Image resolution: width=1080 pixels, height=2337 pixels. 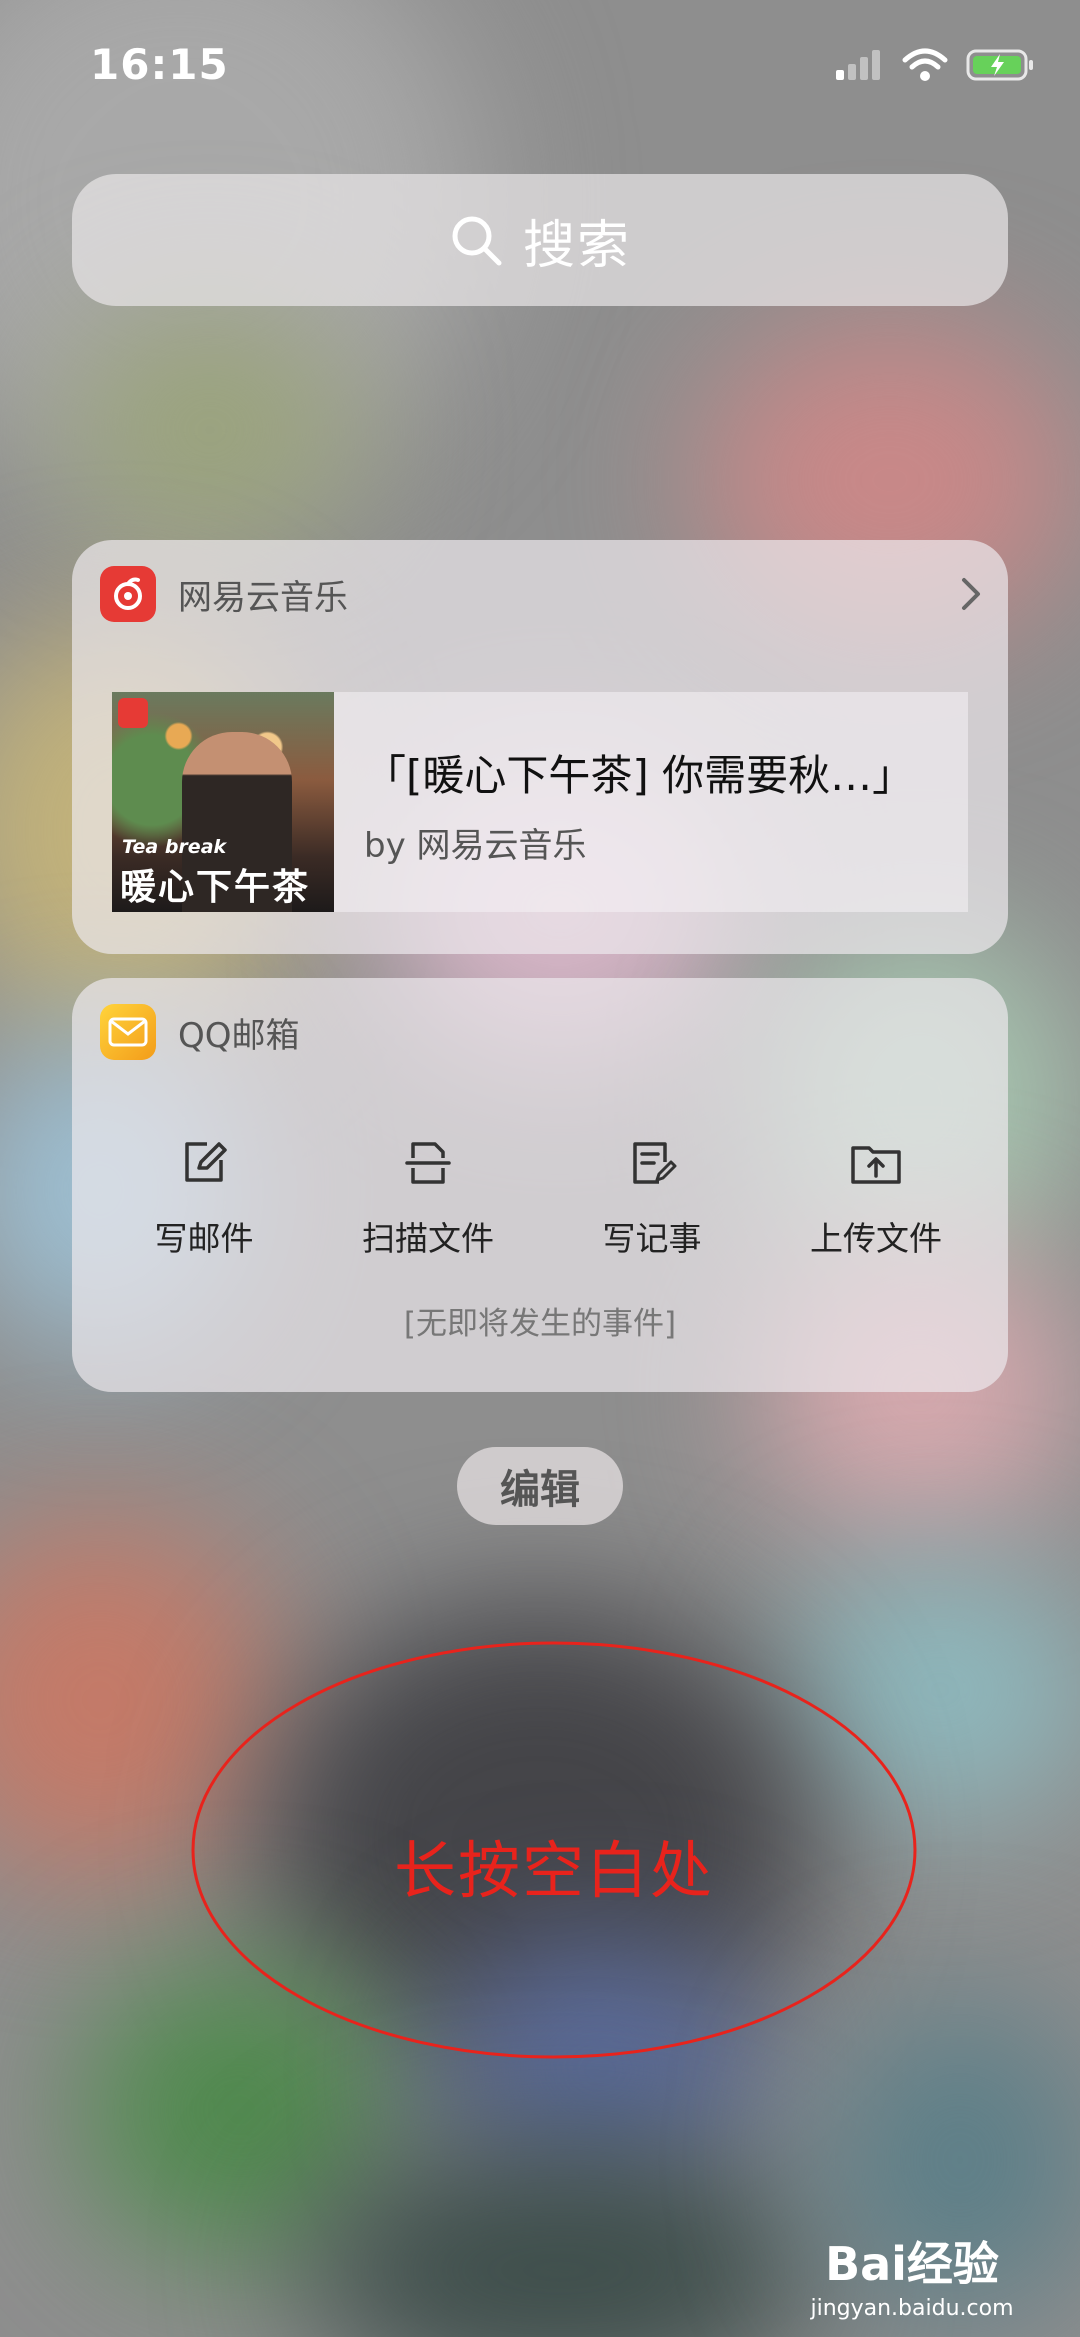 What do you see at coordinates (239, 1035) in the screenshot?
I see `widget-app-name: QQ邮箱` at bounding box center [239, 1035].